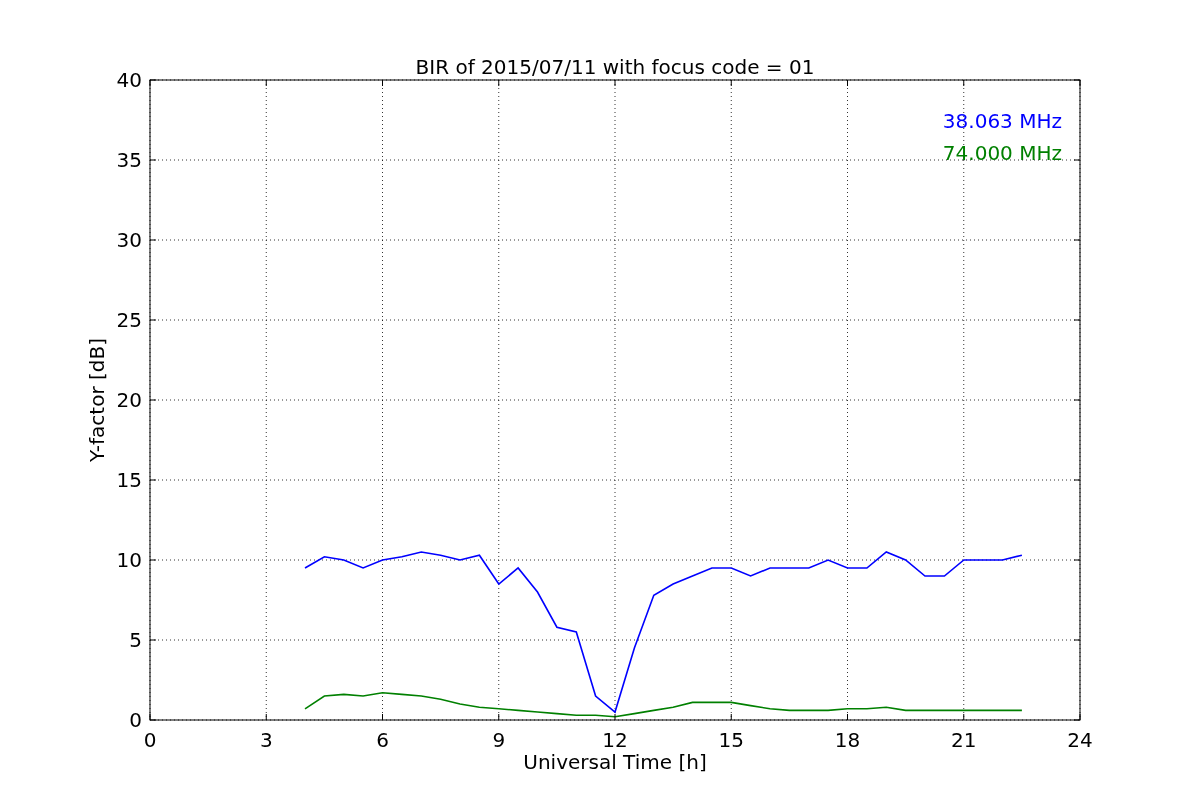  I want to click on y-tick-label: 25, so click(129, 320).